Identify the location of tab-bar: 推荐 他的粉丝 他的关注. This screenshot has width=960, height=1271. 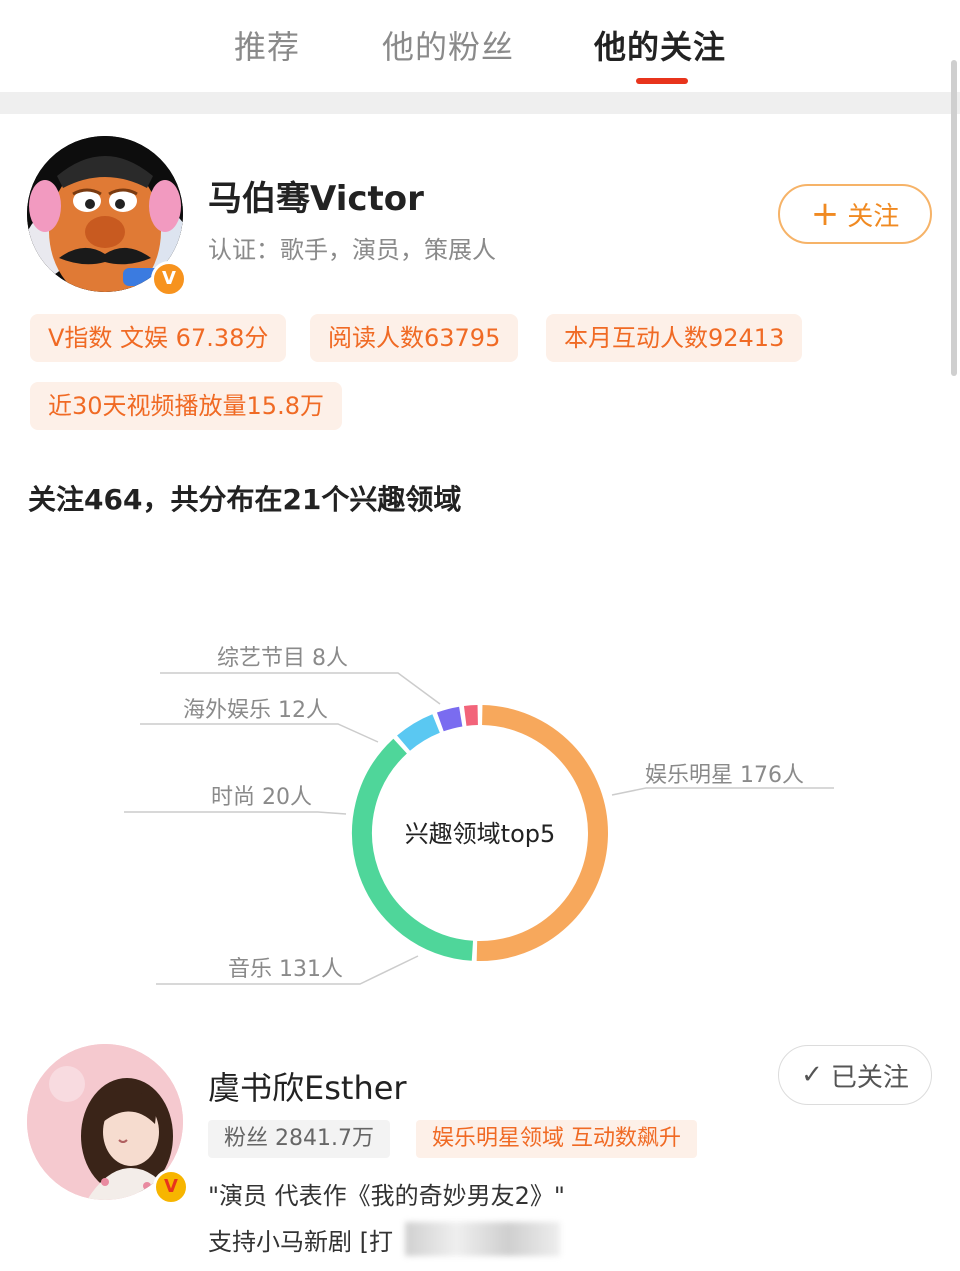
(480, 46).